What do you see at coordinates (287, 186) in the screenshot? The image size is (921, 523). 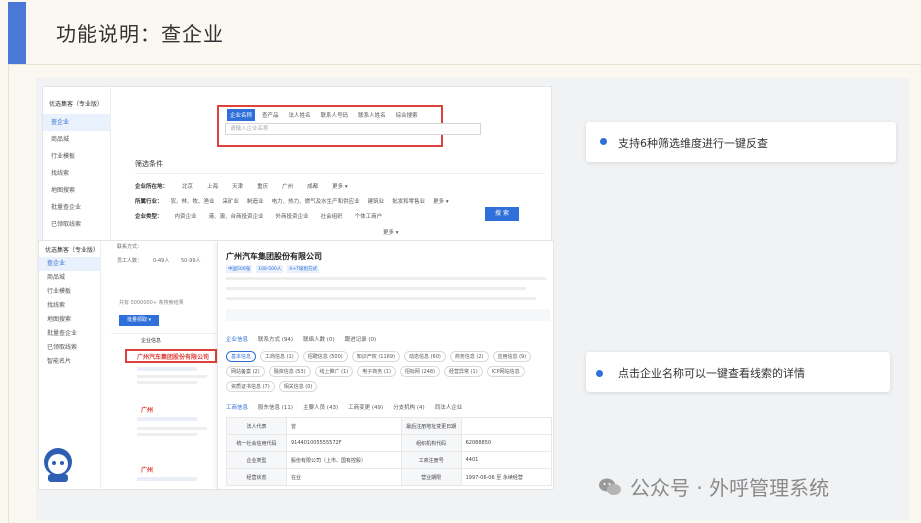 I see `filter-option: 广州` at bounding box center [287, 186].